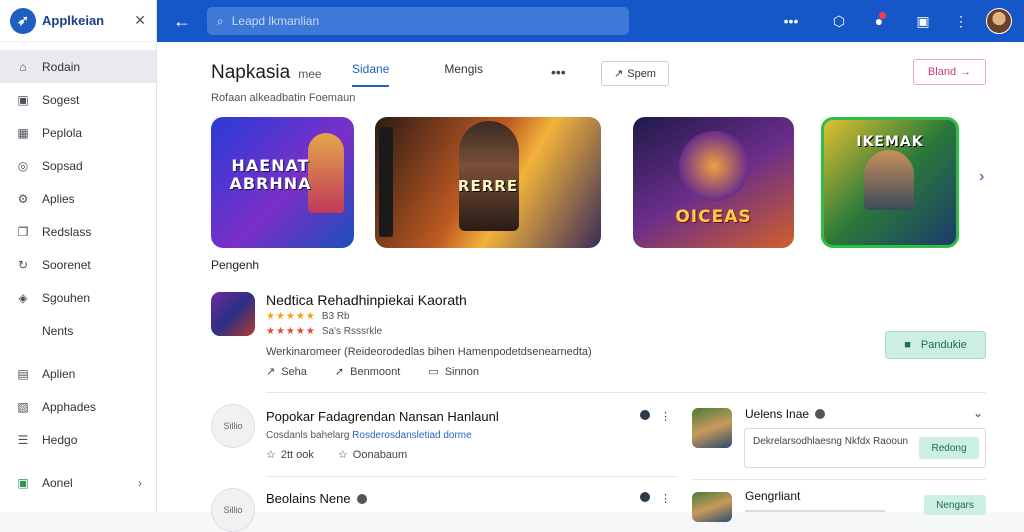 The width and height of the screenshot is (1024, 532). What do you see at coordinates (78, 231) in the screenshot?
I see `sidebar-item-redslass: ❐ Redslass` at bounding box center [78, 231].